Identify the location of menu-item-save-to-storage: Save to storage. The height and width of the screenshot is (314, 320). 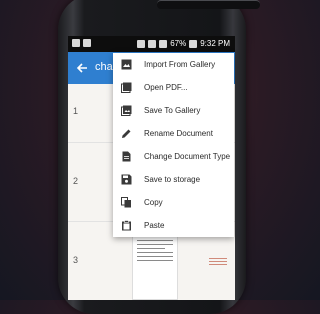
(173, 179).